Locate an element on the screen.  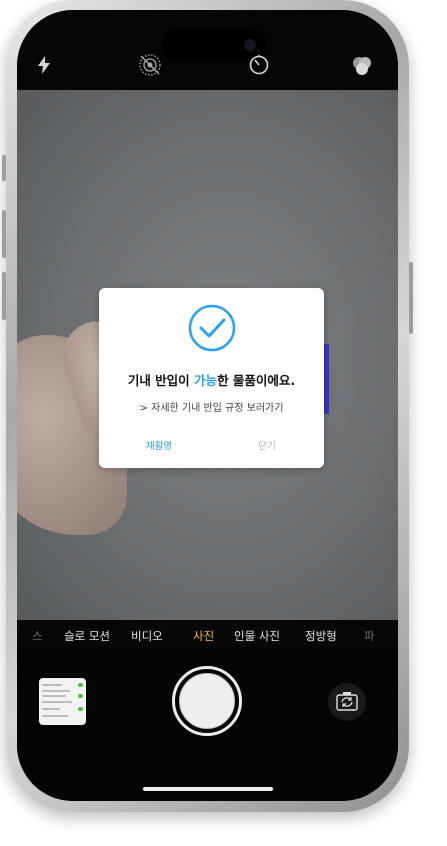
photo-library-thumbnail is located at coordinates (62, 701).